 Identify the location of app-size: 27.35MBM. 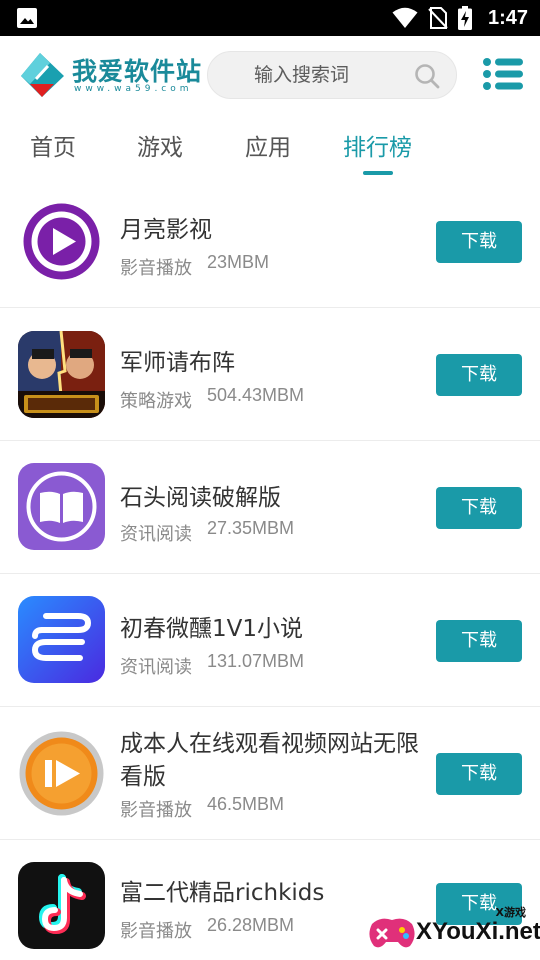
(251, 528).